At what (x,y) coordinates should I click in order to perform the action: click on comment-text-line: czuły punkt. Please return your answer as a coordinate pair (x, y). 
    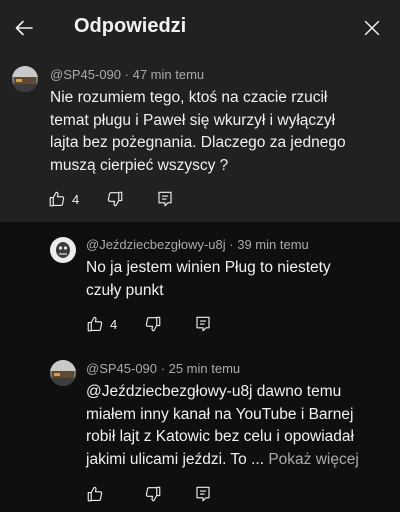
    Looking at the image, I should click on (125, 290).